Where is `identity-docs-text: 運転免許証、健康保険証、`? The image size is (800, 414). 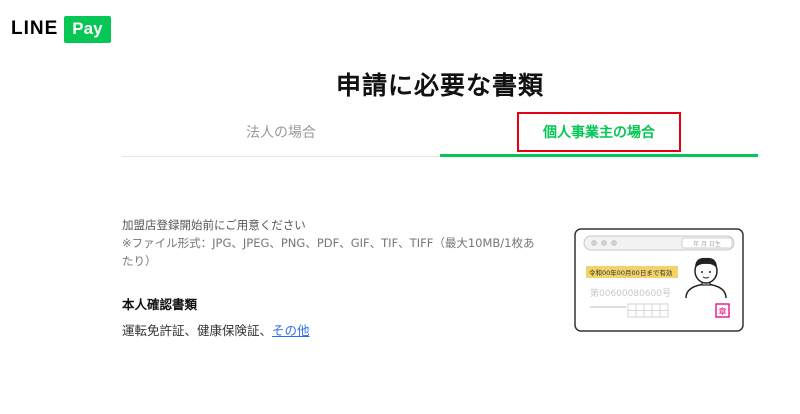
identity-docs-text: 運転免許証、健康保険証、 is located at coordinates (197, 330).